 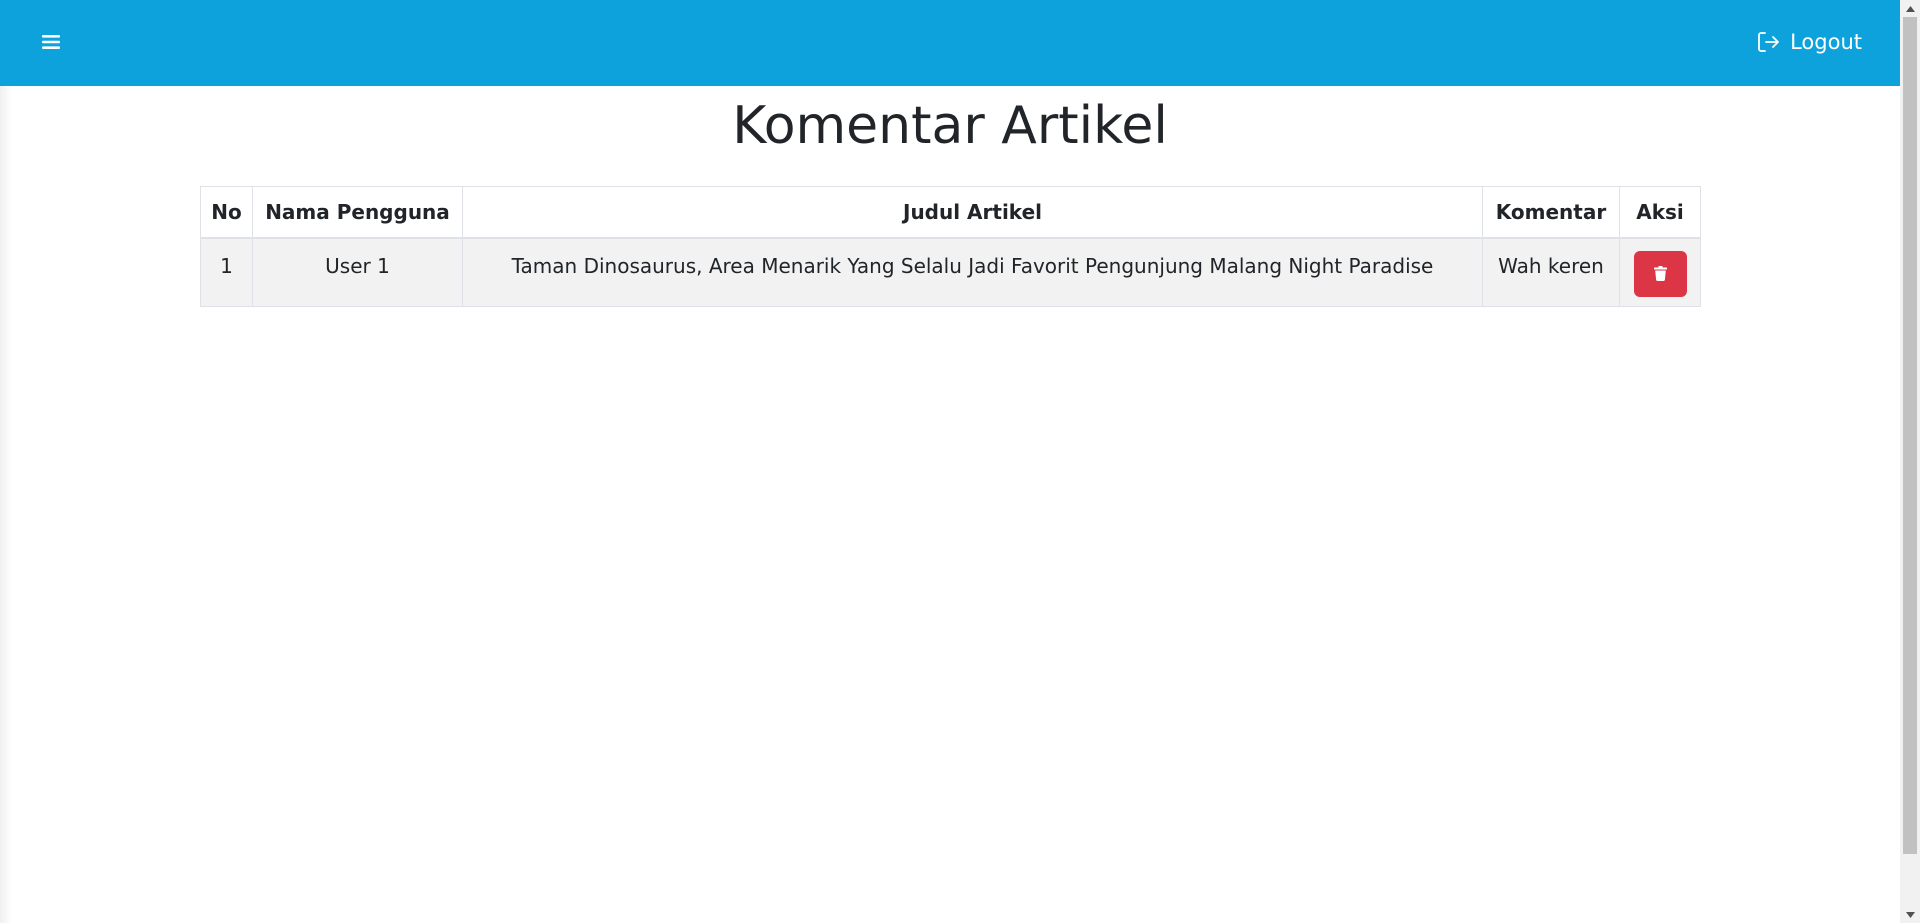 What do you see at coordinates (1826, 42) in the screenshot?
I see `logout-label: Logout` at bounding box center [1826, 42].